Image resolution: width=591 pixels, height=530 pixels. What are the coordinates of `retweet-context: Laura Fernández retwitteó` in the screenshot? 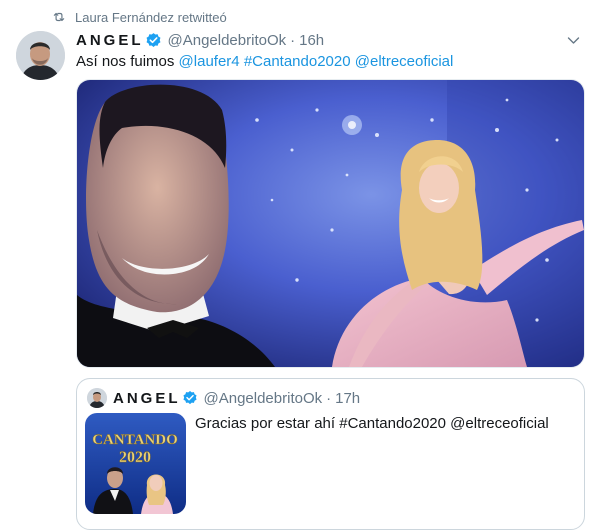 It's located at (139, 17).